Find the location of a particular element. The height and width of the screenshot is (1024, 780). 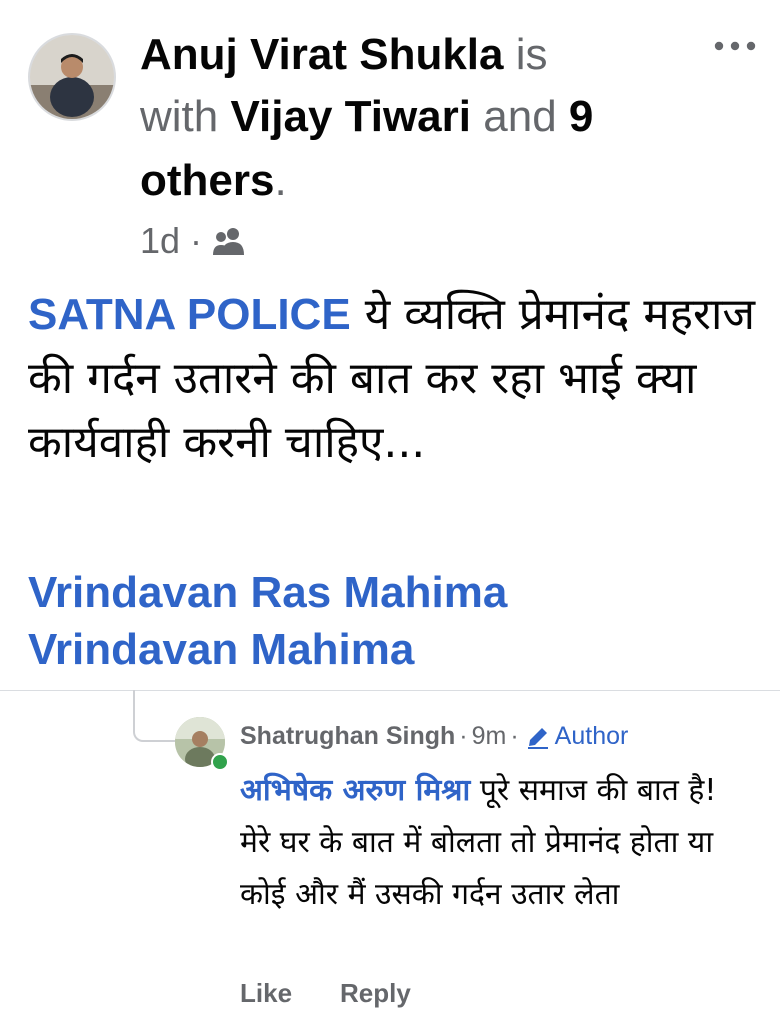

comment-time: 9m is located at coordinates (489, 736).